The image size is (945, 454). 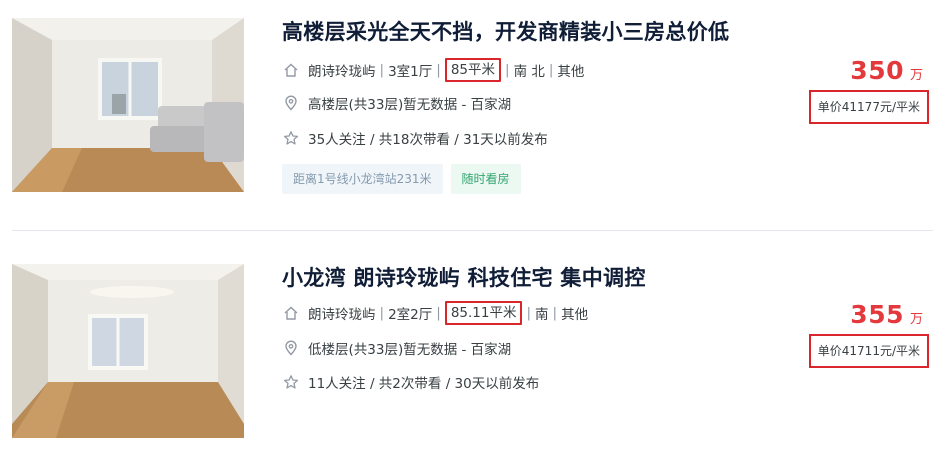 What do you see at coordinates (464, 277) in the screenshot?
I see `listing-title: 小龙湾 朗诗玲珑屿 科技住宅 集中调控` at bounding box center [464, 277].